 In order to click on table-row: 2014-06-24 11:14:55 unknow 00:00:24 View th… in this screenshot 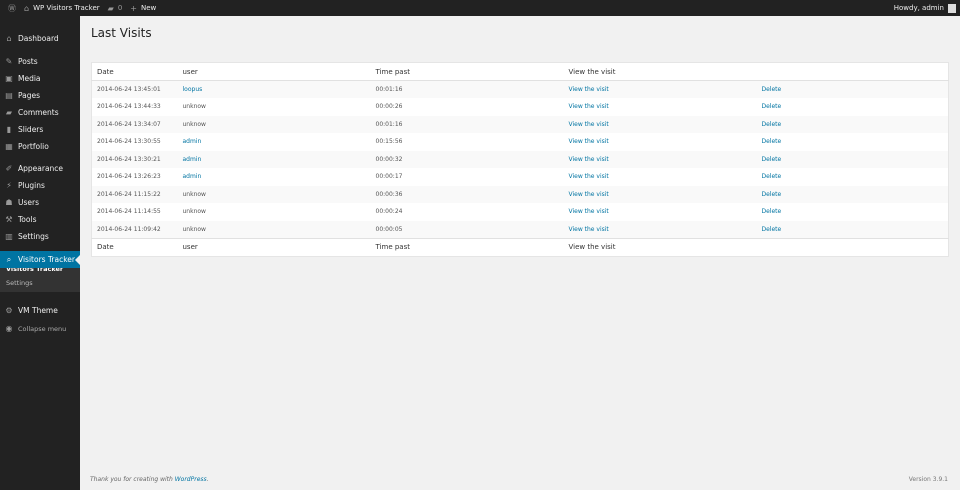, I will do `click(520, 212)`.